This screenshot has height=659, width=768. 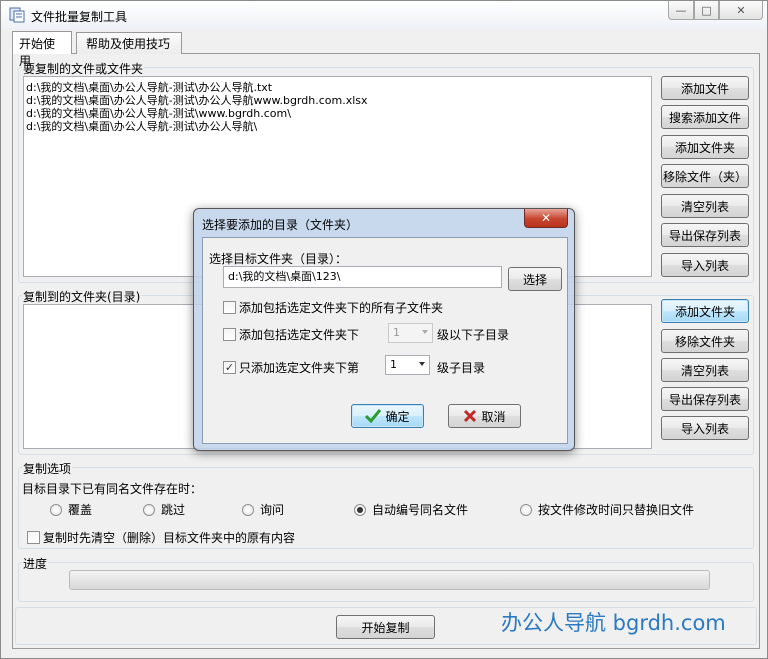 I want to click on brand-watermark: 办公人导航 bgrdh.com, so click(x=613, y=623).